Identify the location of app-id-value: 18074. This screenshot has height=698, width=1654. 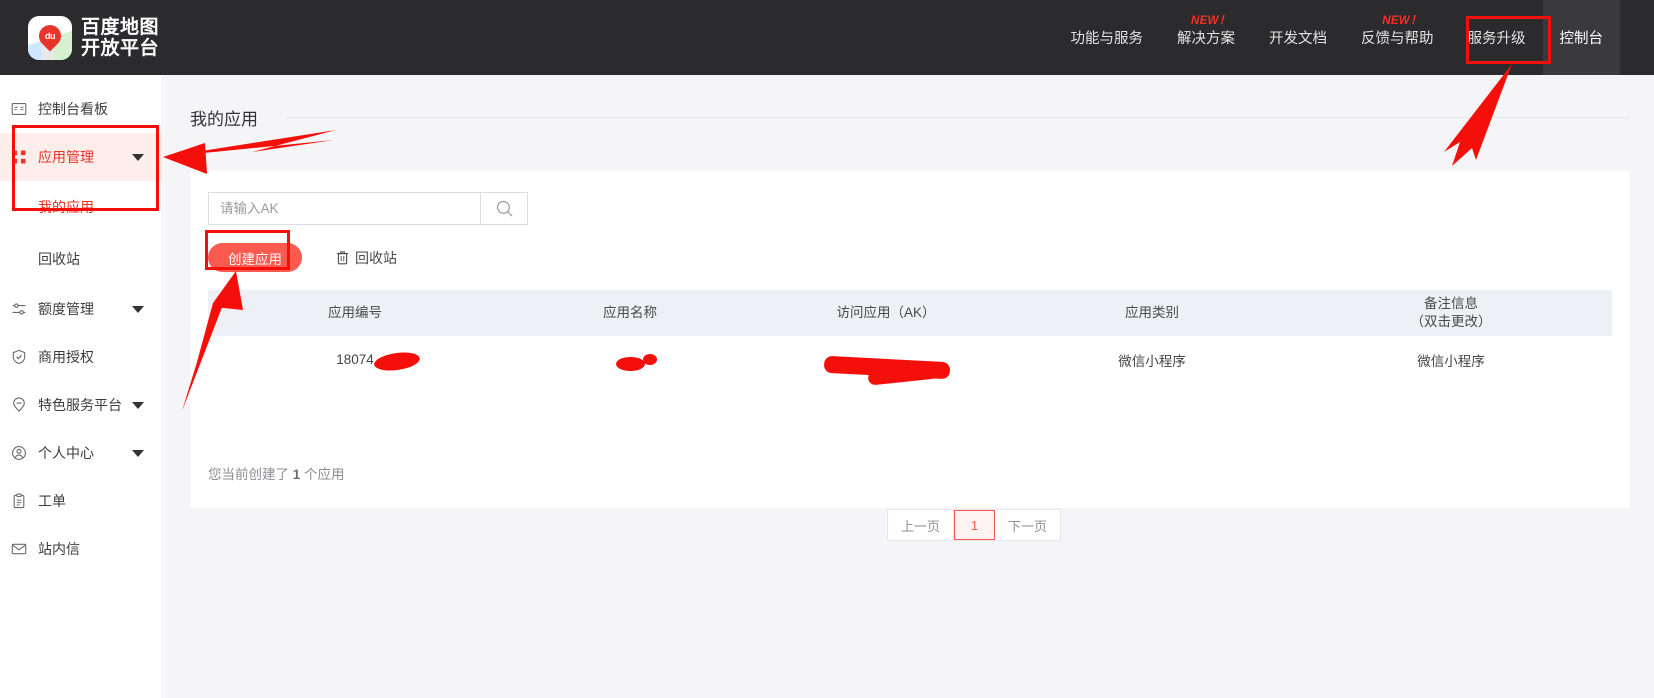
(378, 361).